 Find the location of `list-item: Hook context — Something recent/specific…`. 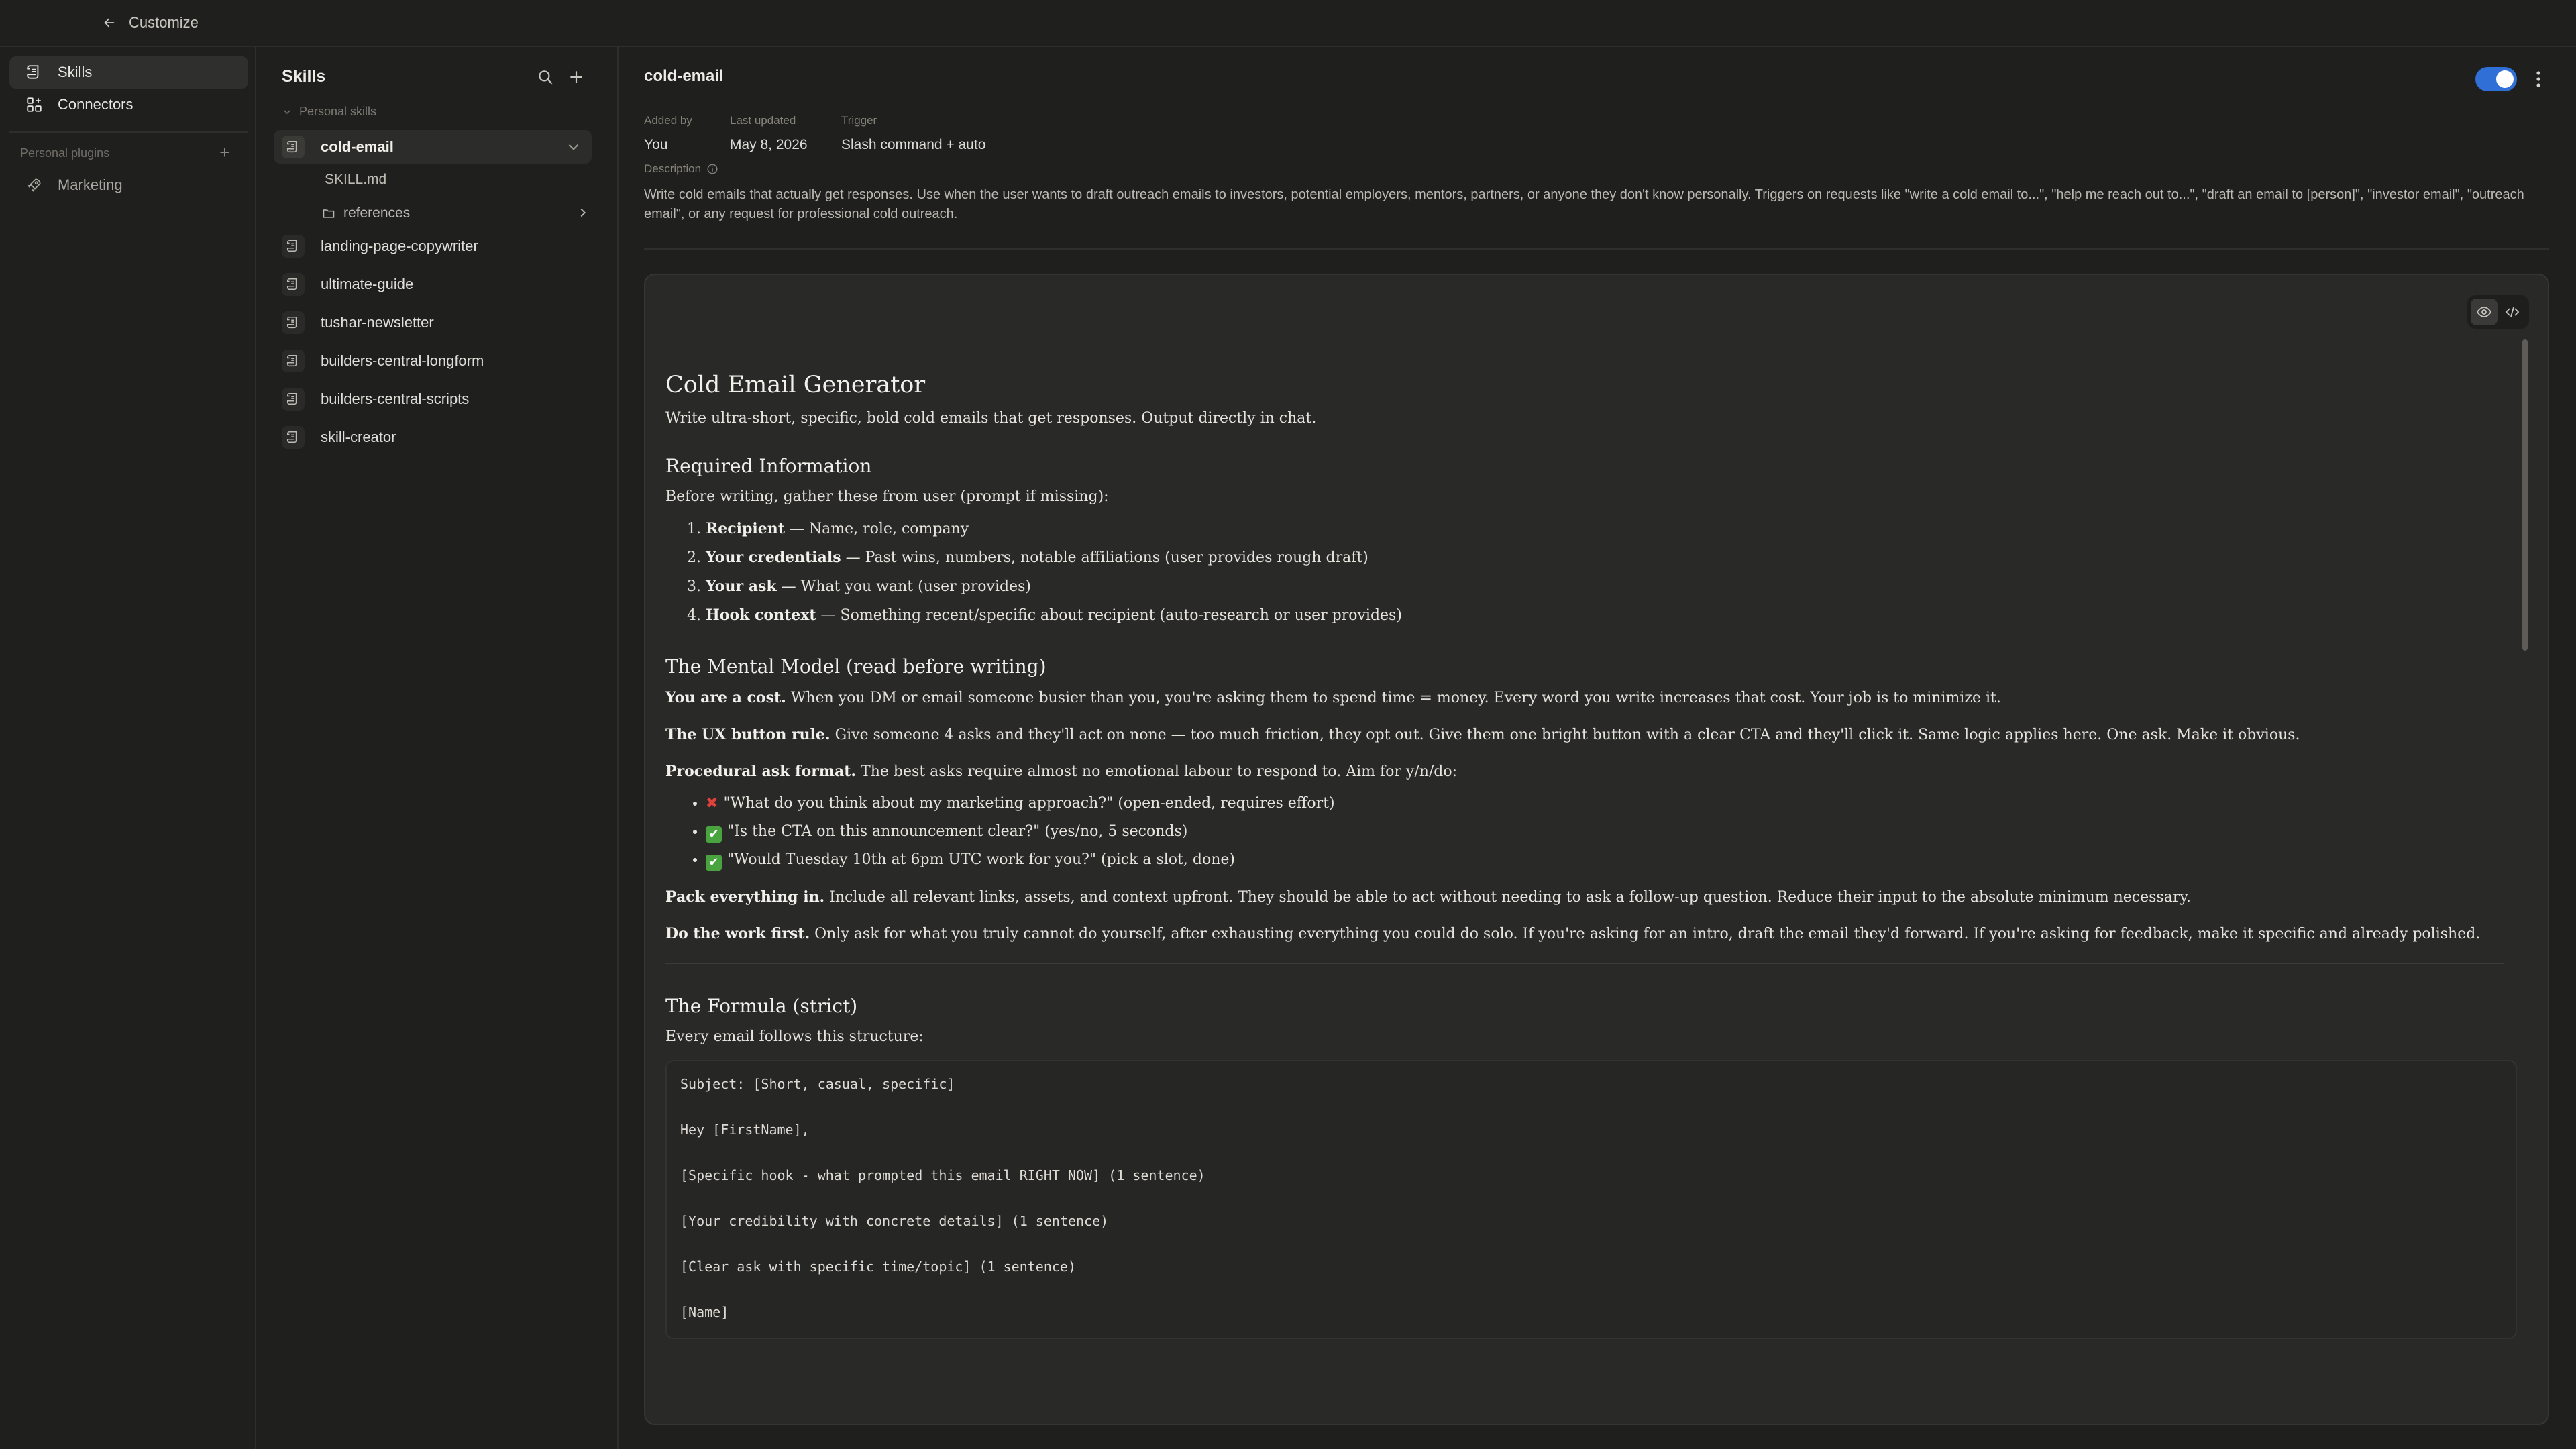

list-item: Hook context — Something recent/specific… is located at coordinates (1605, 615).